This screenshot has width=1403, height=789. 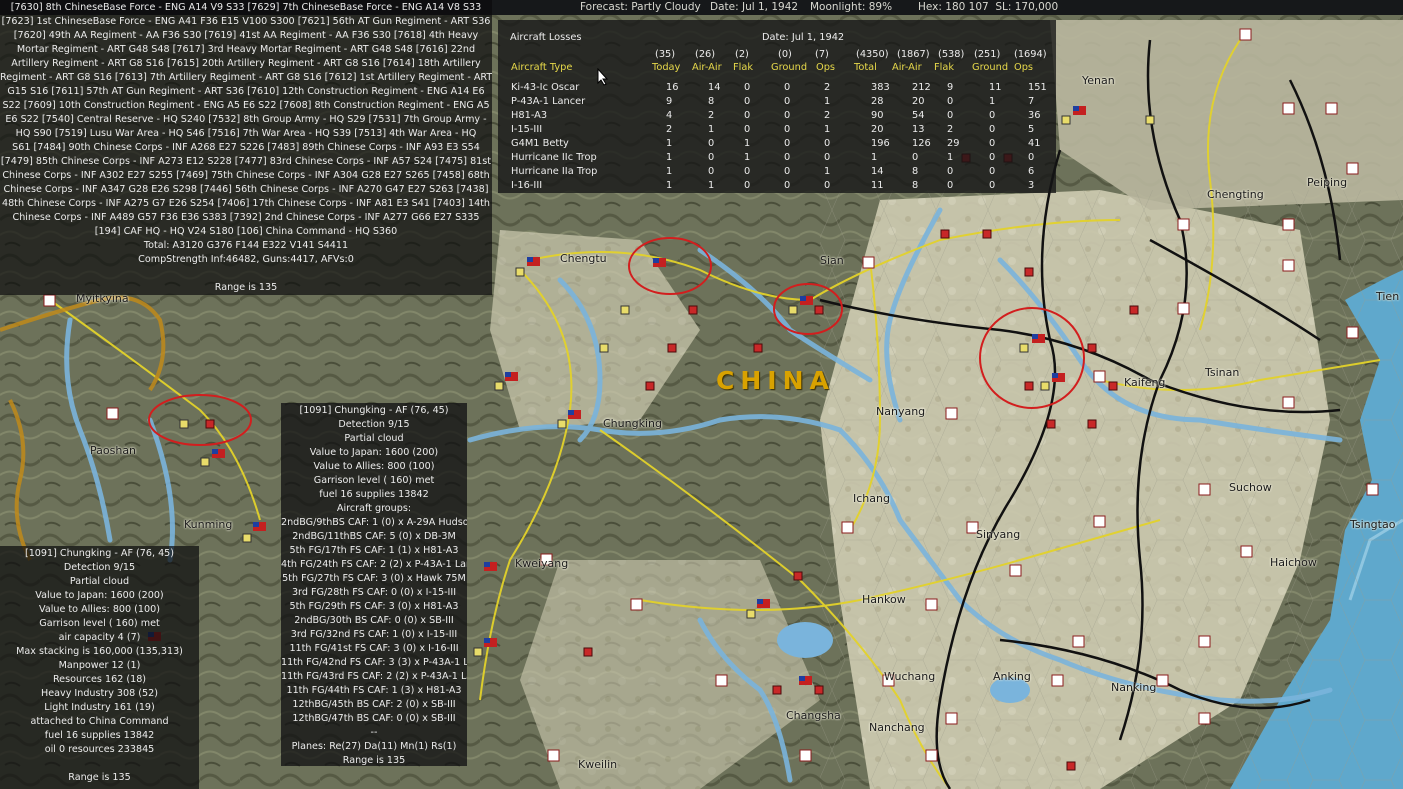 I want to click on loss-row-aircraft-type: H81-A3, so click(x=529, y=115).